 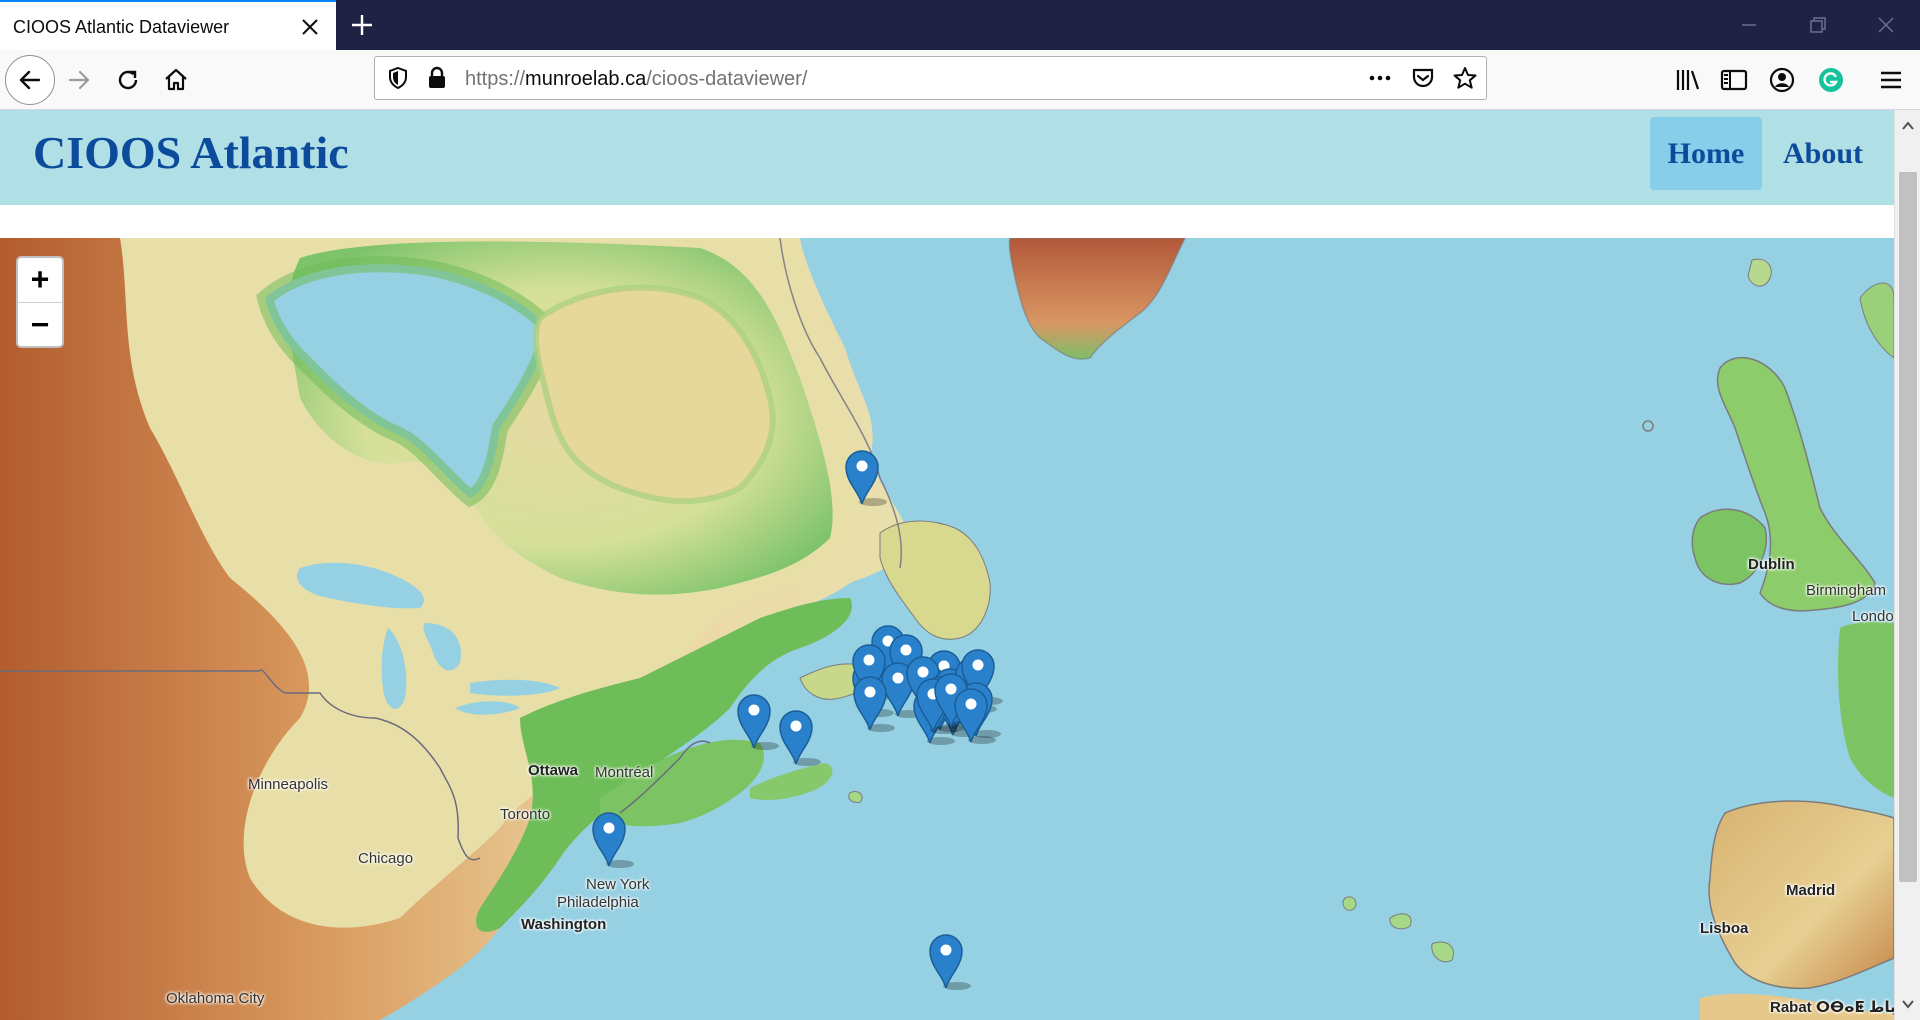 What do you see at coordinates (1724, 928) in the screenshot?
I see `city-label-lisboa: Lisboa` at bounding box center [1724, 928].